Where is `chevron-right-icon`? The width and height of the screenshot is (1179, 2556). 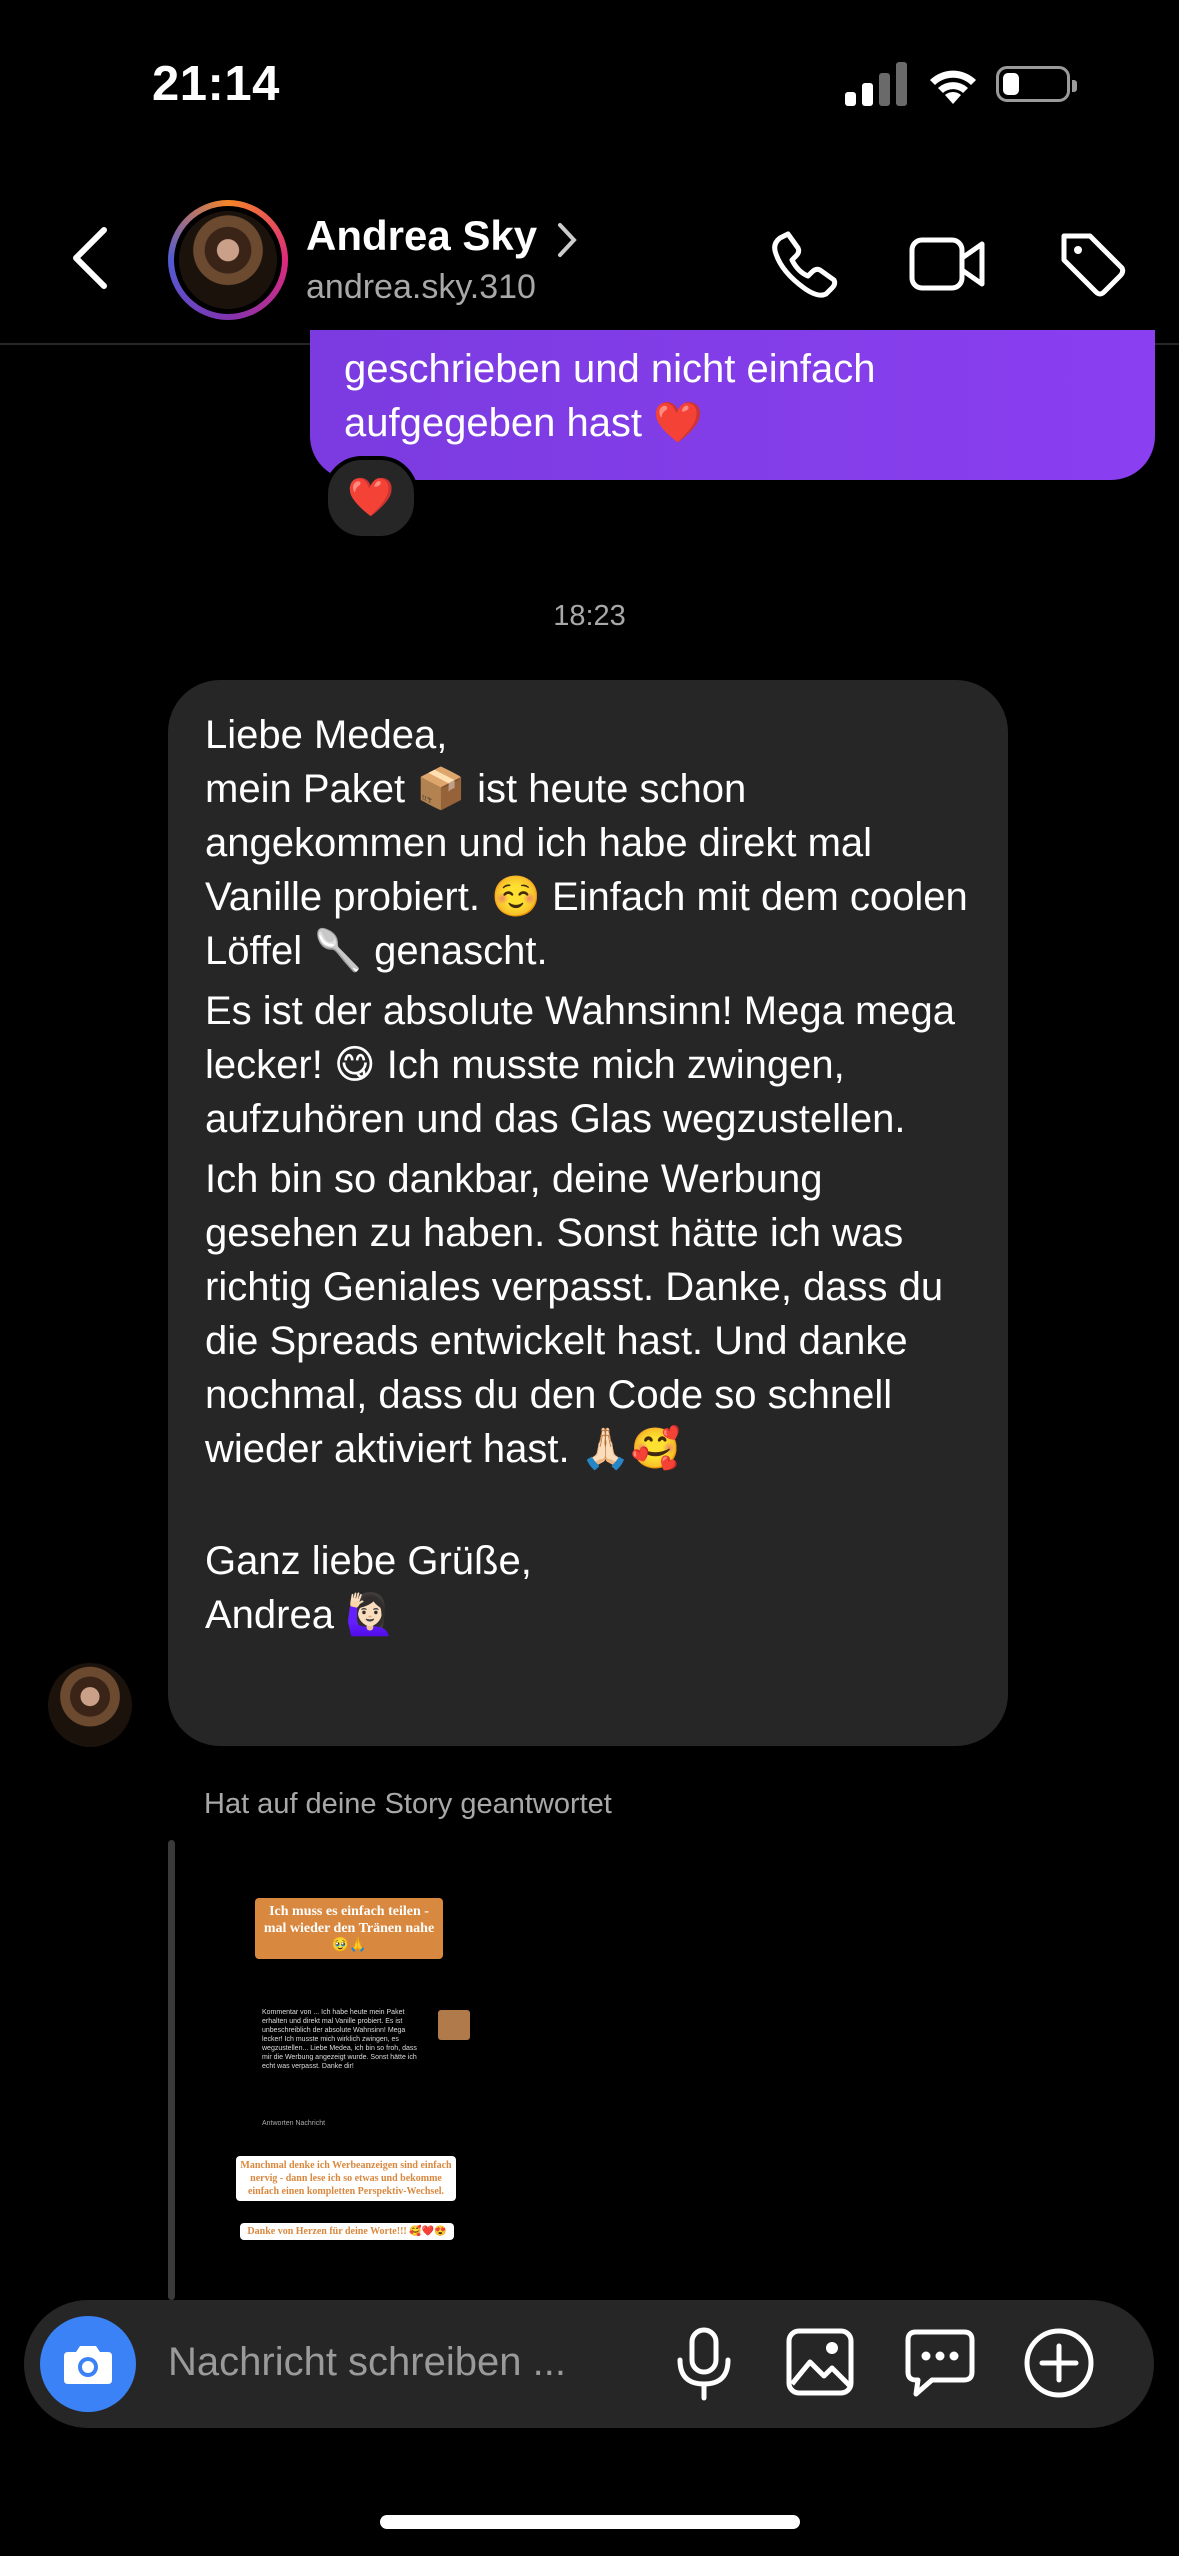 chevron-right-icon is located at coordinates (567, 240).